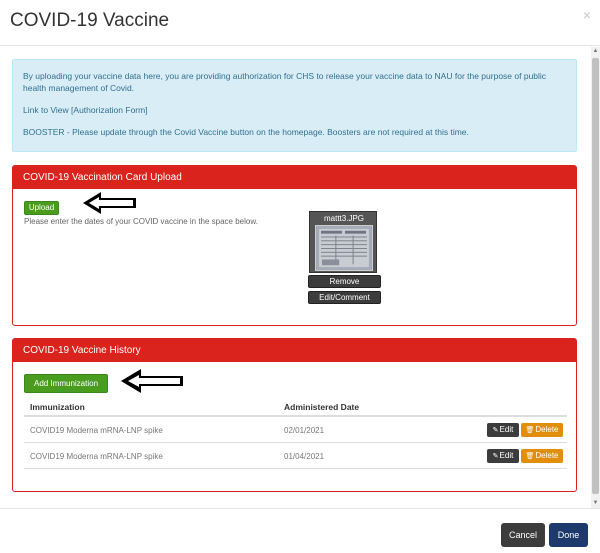 This screenshot has height=553, width=600. I want to click on uploaded-file-thumbnail: mattt3.JPG, so click(343, 242).